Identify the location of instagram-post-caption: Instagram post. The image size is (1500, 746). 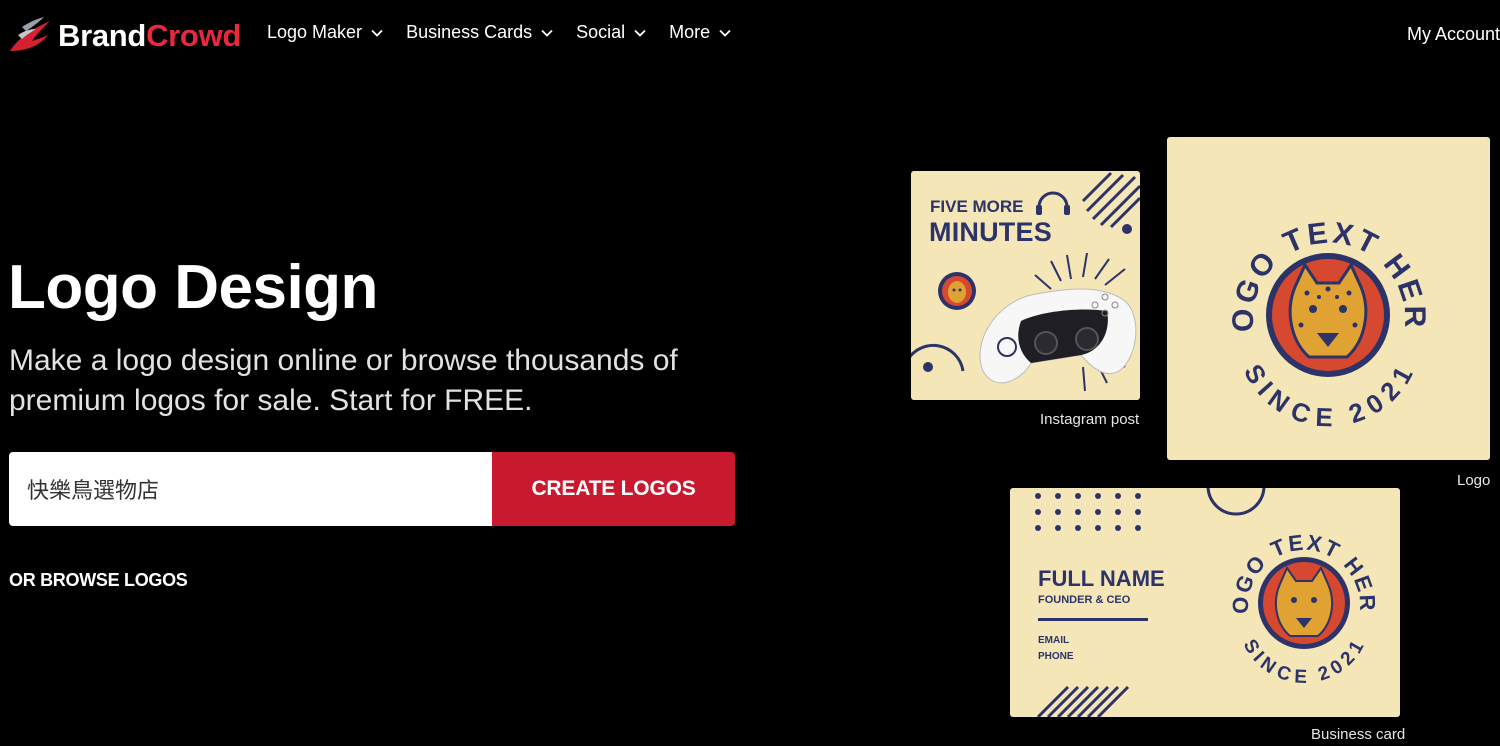
(1090, 419).